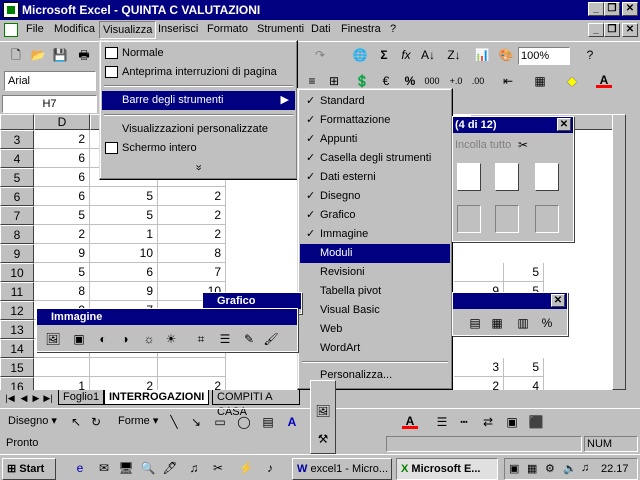  Describe the element at coordinates (246, 468) in the screenshot. I see `quicklaunch-8-icon: ⚡` at that location.